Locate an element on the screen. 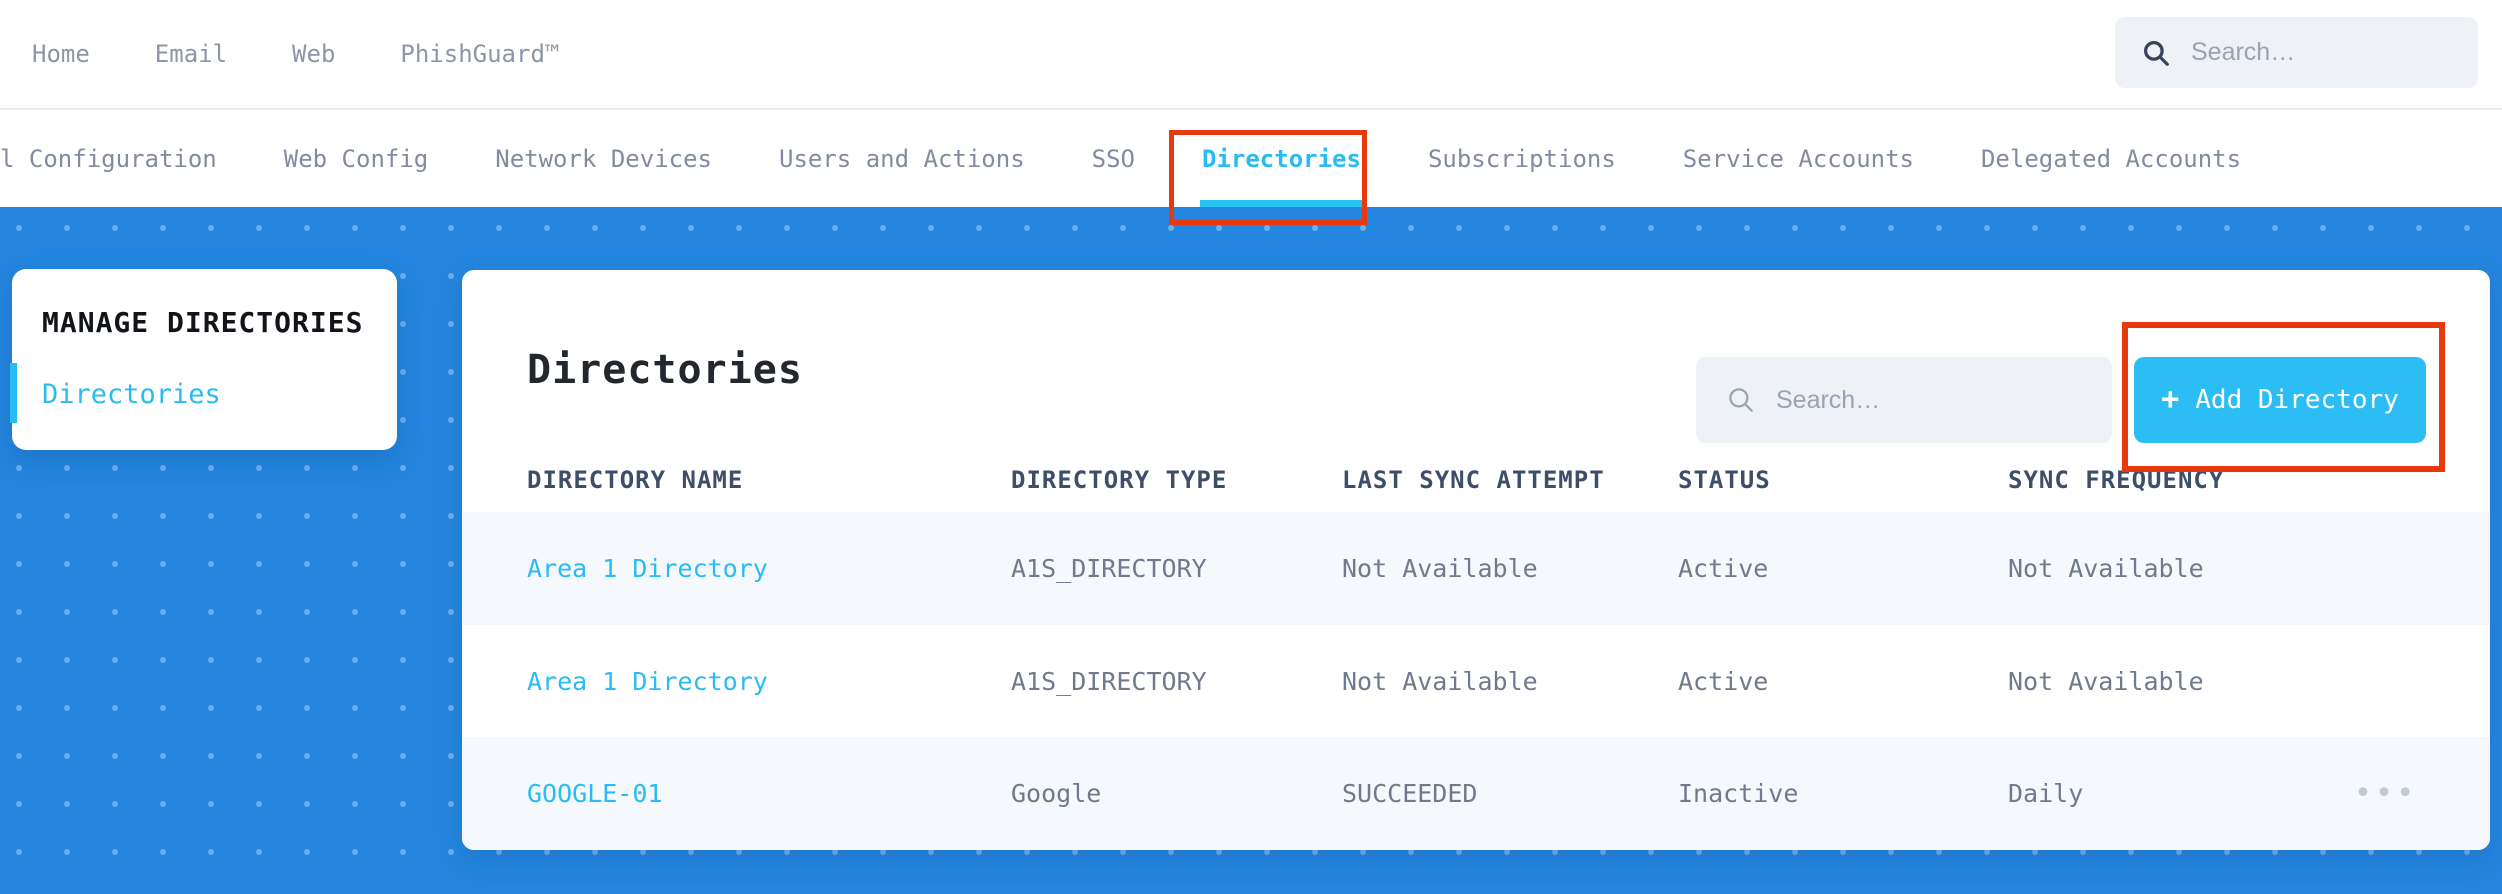 The image size is (2502, 894). sidebar-item-directories: Directories is located at coordinates (131, 395).